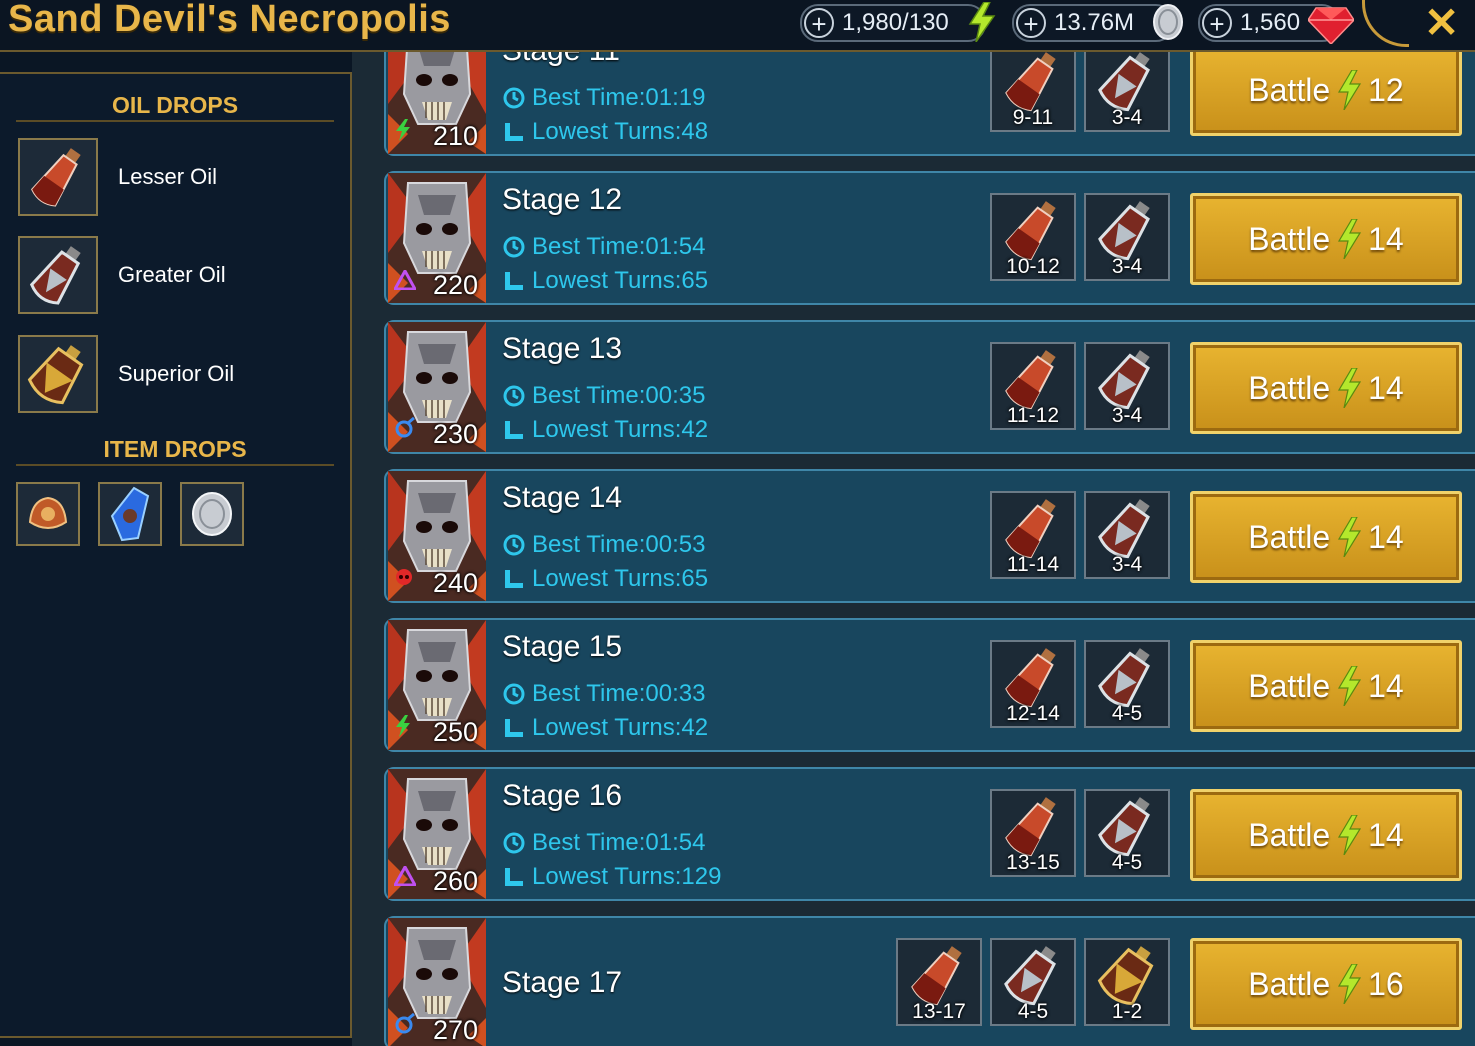 The image size is (1475, 1046). Describe the element at coordinates (1441, 23) in the screenshot. I see `close-button: ✕` at that location.